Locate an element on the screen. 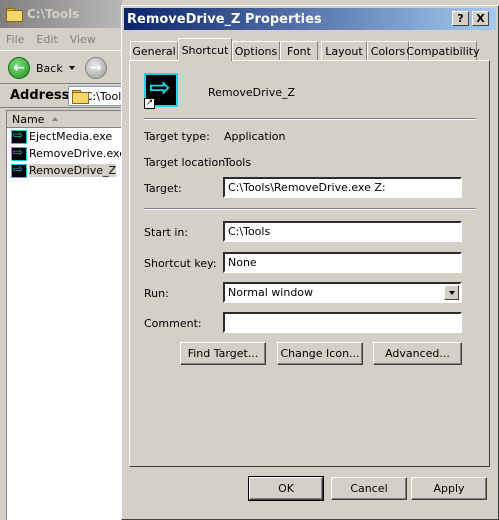 The image size is (499, 520). dialog-title: RemoveDrive_Z Properties is located at coordinates (224, 19).